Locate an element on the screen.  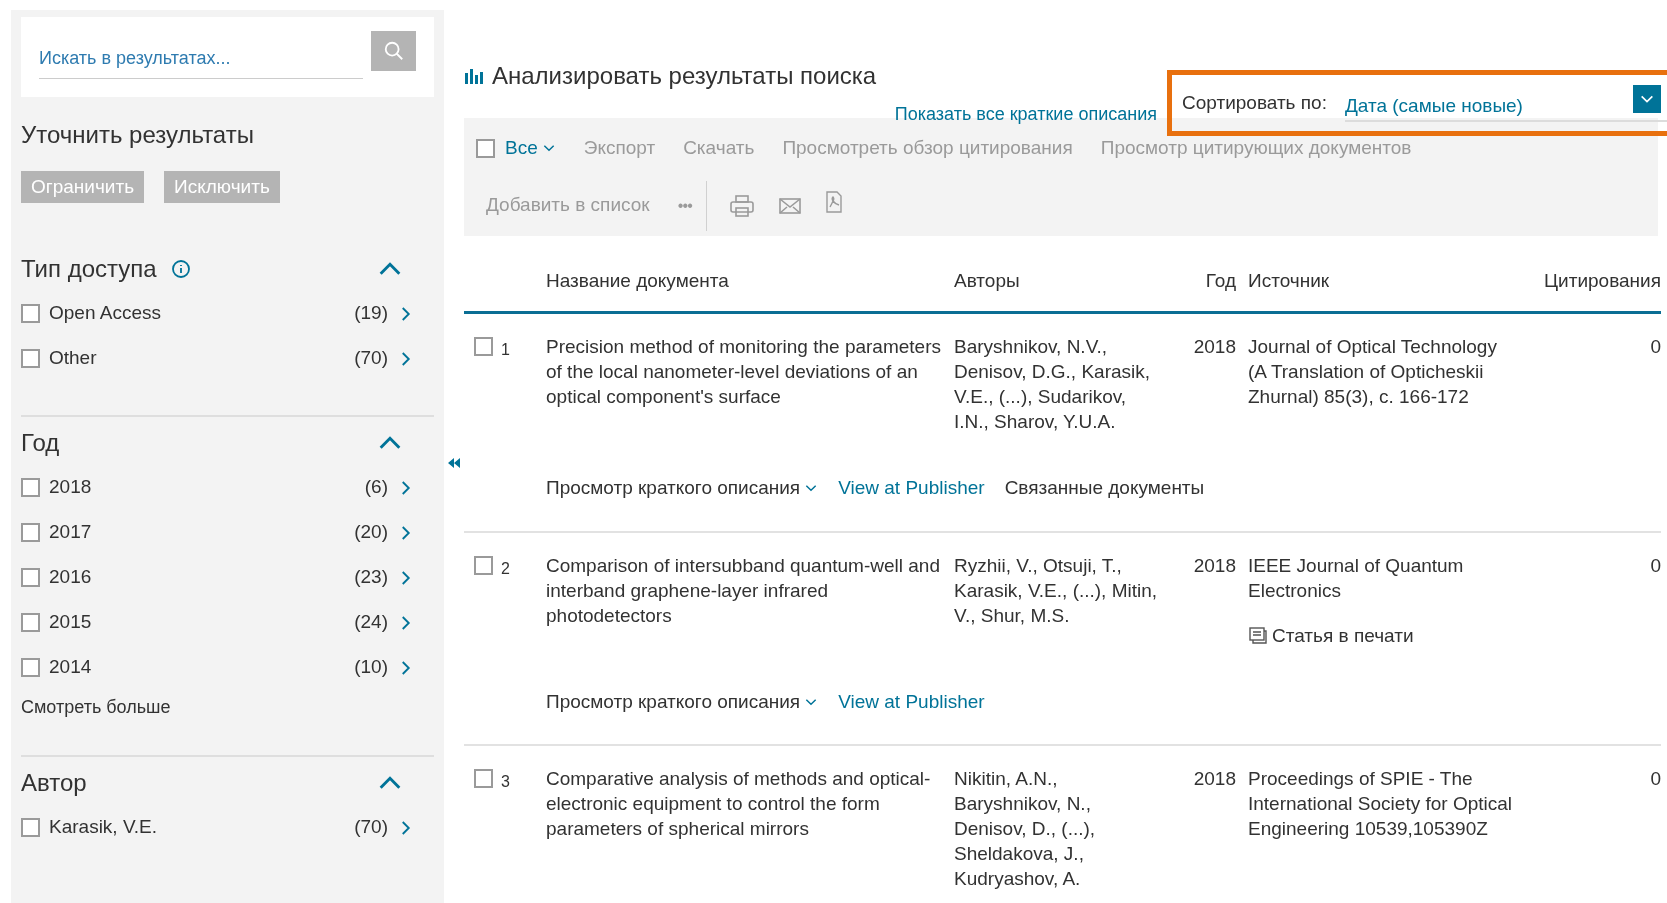
section-title: Тип доступа is located at coordinates (89, 269).